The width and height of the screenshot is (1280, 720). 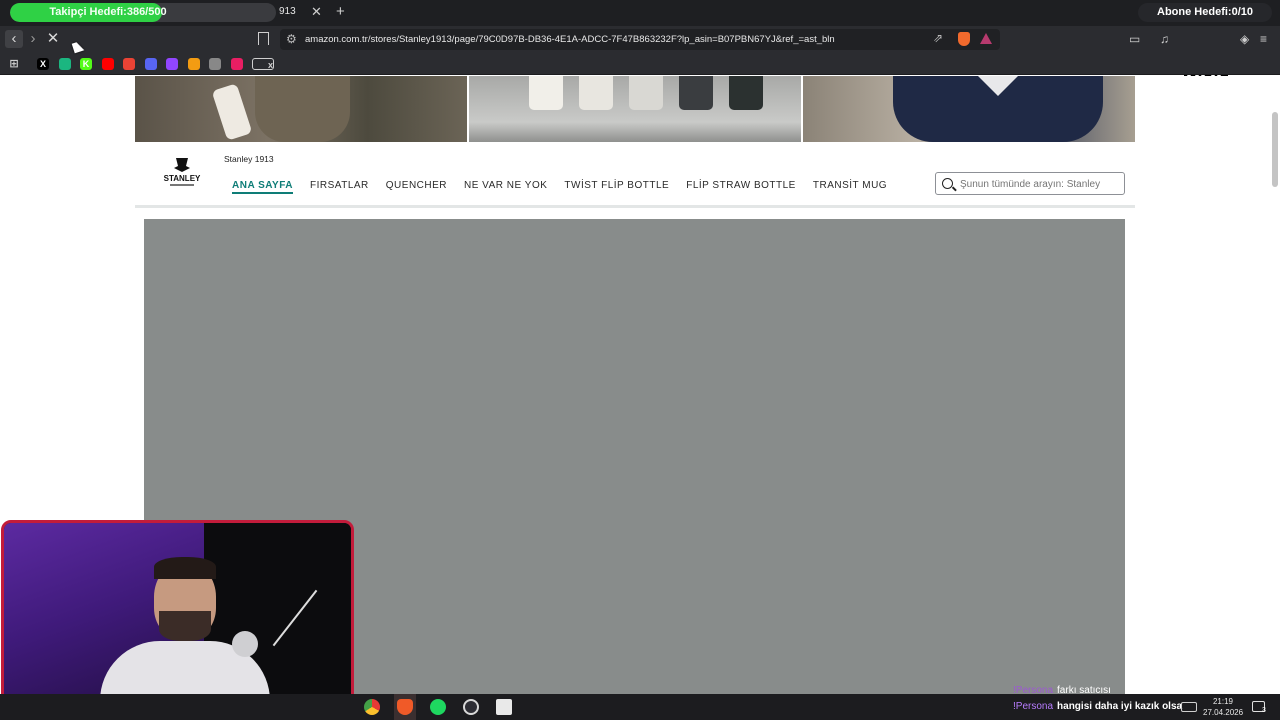 What do you see at coordinates (405, 707) in the screenshot?
I see `brave-icon` at bounding box center [405, 707].